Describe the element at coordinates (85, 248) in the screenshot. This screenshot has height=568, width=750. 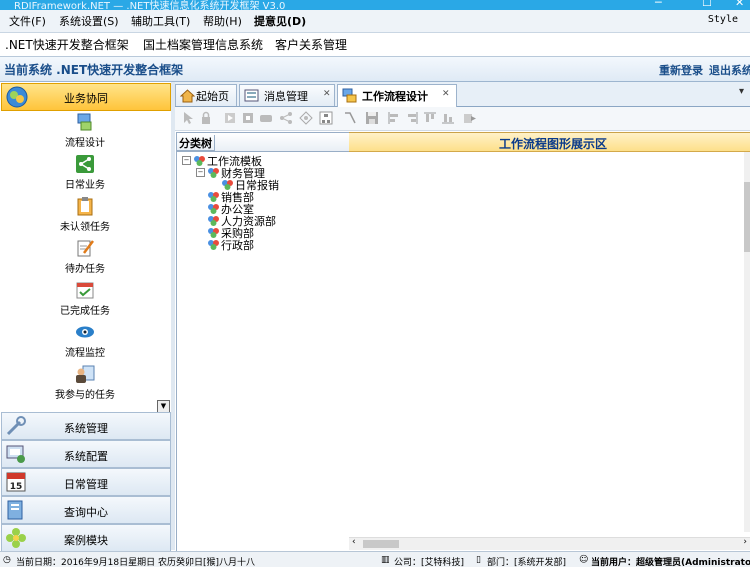
I see `edit-doc-icon` at that location.